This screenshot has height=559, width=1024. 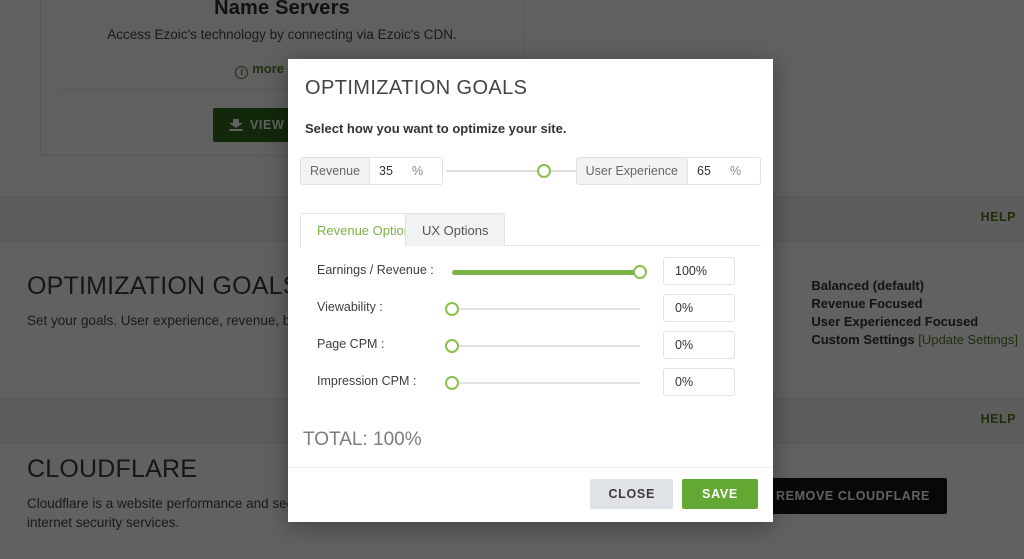 I want to click on slider-value-input: 100%, so click(x=699, y=271).